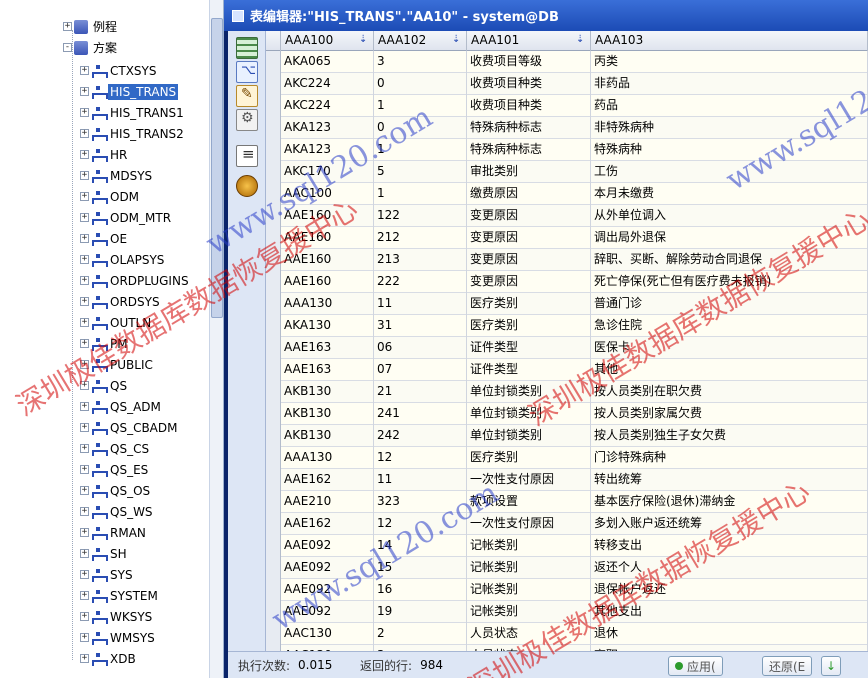 Image resolution: width=868 pixels, height=678 pixels. What do you see at coordinates (247, 186) in the screenshot?
I see `database-icon` at bounding box center [247, 186].